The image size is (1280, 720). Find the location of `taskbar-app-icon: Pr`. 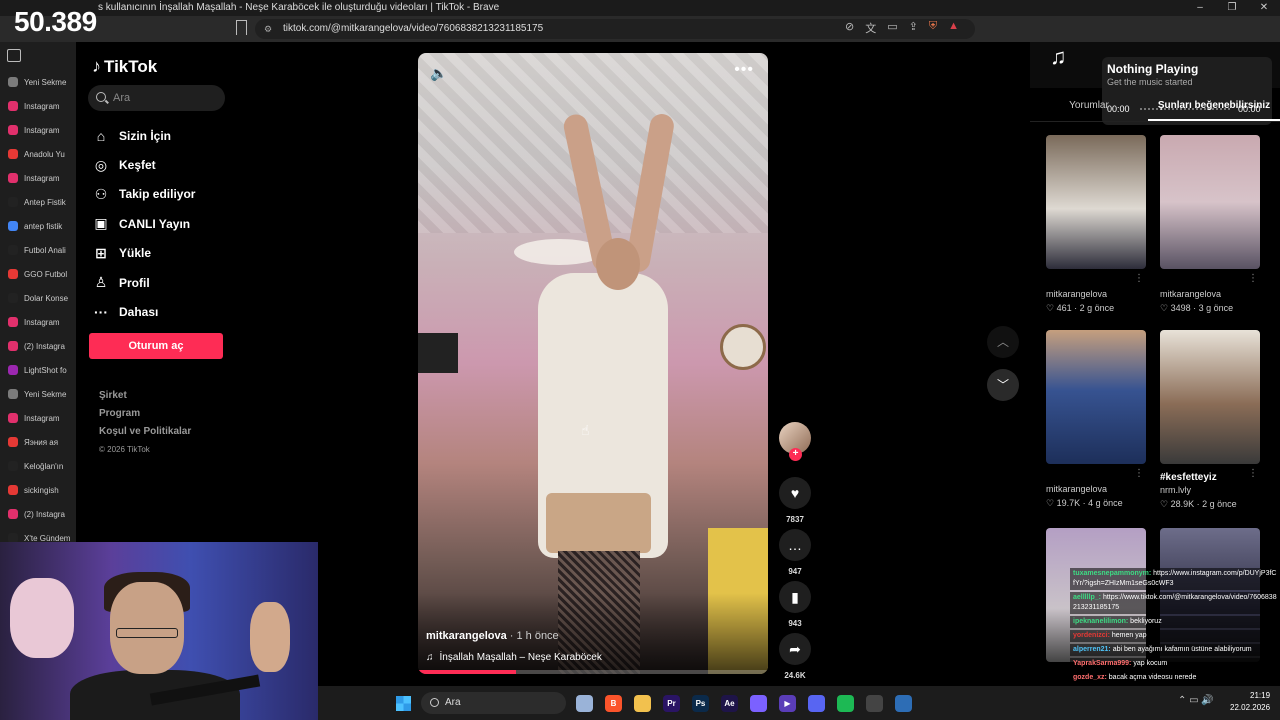

taskbar-app-icon: Pr is located at coordinates (671, 703).